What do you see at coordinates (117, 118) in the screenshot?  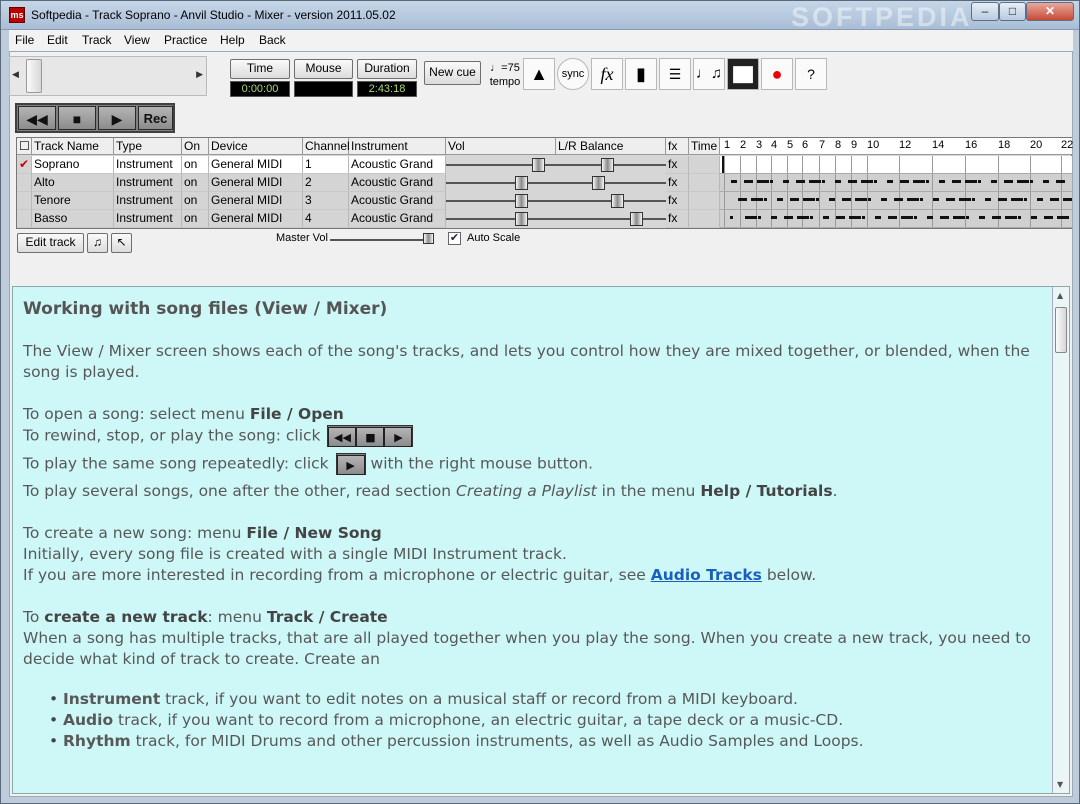 I see `play-button: ▶` at bounding box center [117, 118].